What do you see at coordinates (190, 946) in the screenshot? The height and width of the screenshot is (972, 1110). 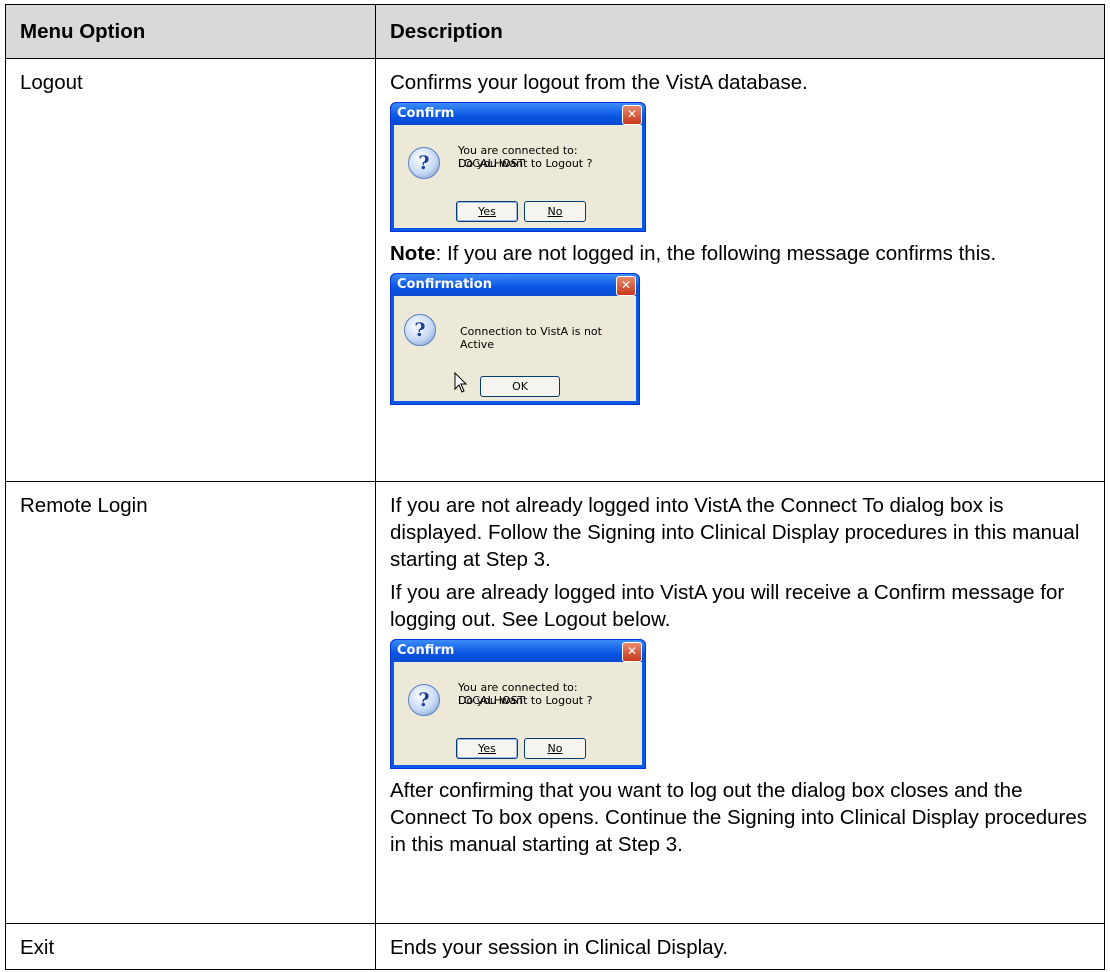 I see `option-exit: Exit` at bounding box center [190, 946].